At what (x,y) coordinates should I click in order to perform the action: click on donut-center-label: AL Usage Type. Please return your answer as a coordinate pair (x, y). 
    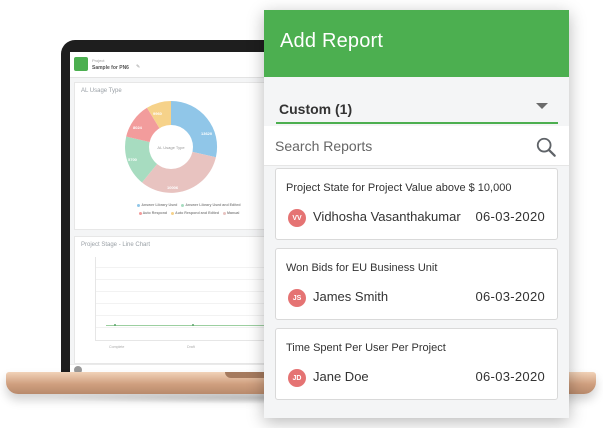
    Looking at the image, I should click on (171, 147).